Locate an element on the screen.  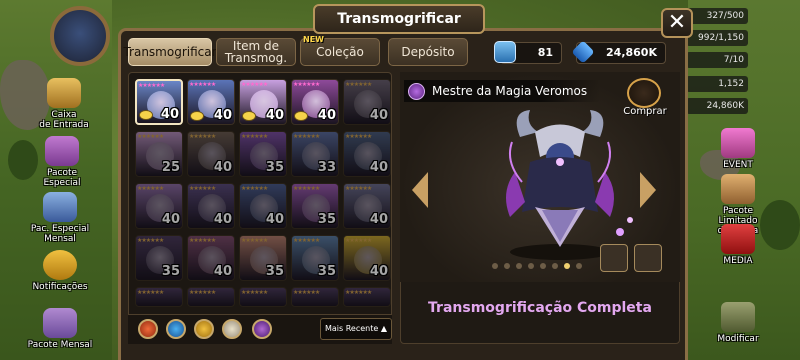
next-arrow-icon is located at coordinates (648, 190).